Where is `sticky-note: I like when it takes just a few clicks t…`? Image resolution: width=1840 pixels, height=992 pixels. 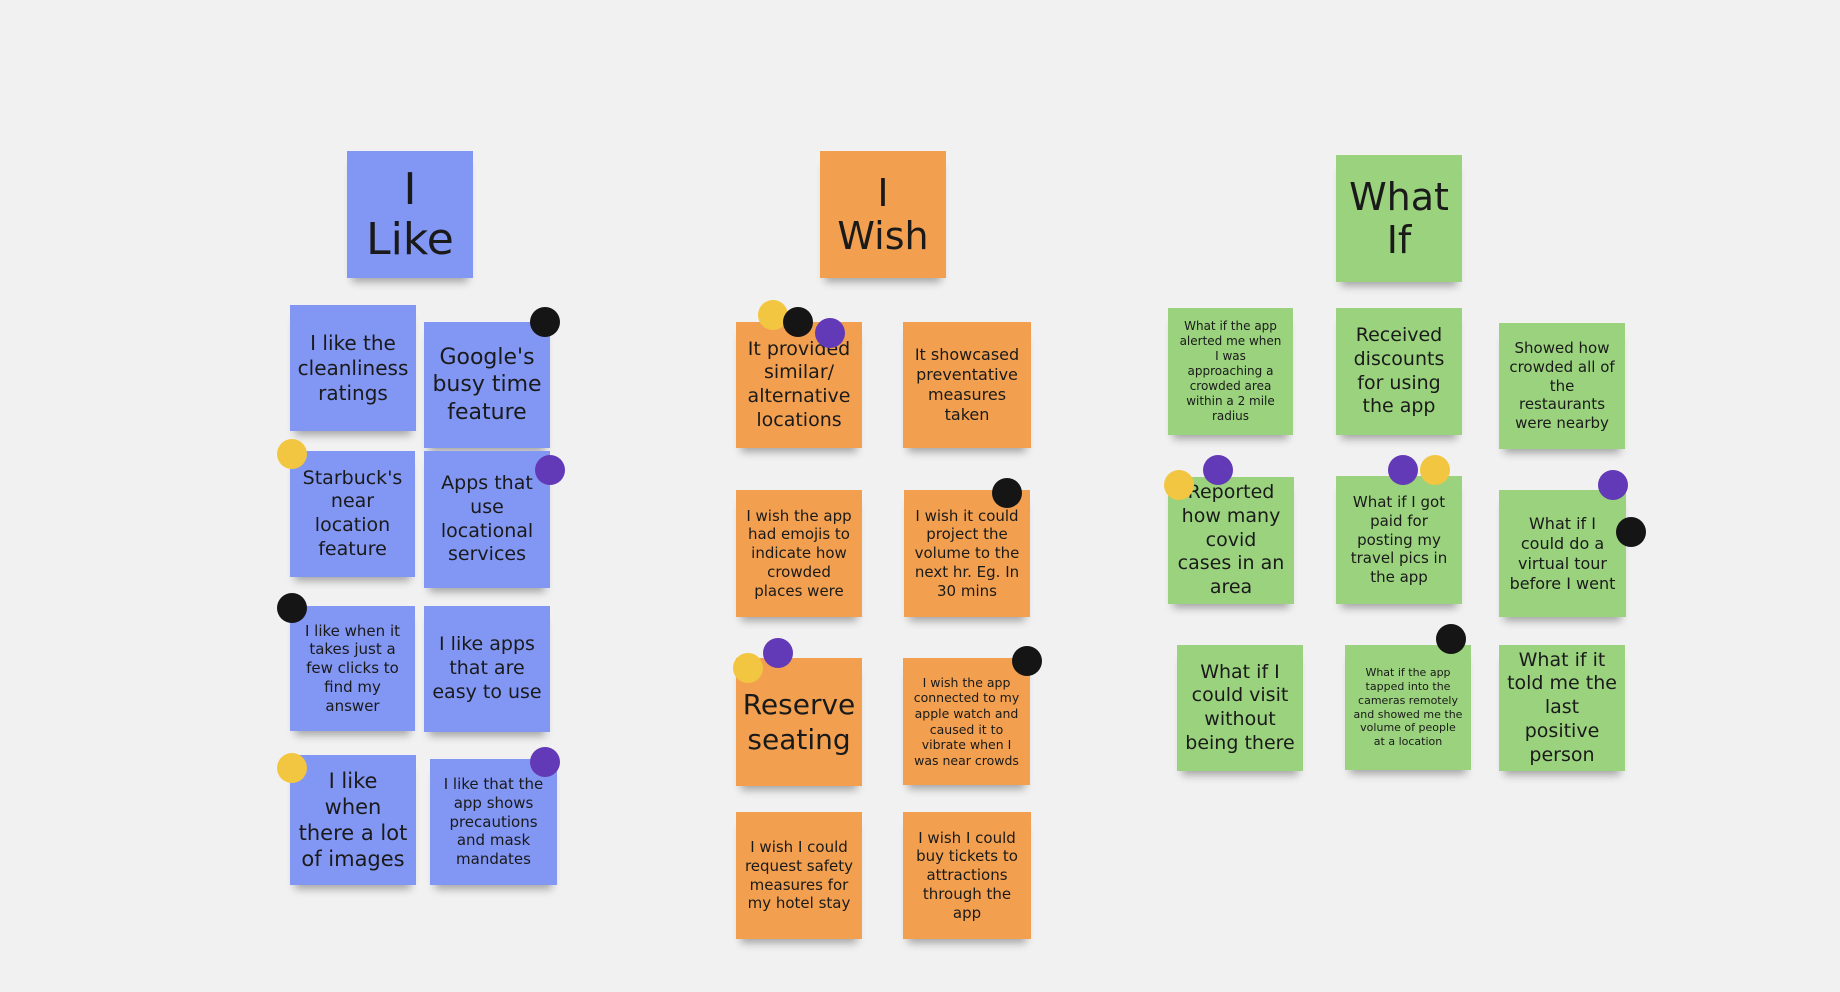 sticky-note: I like when it takes just a few clicks t… is located at coordinates (352, 668).